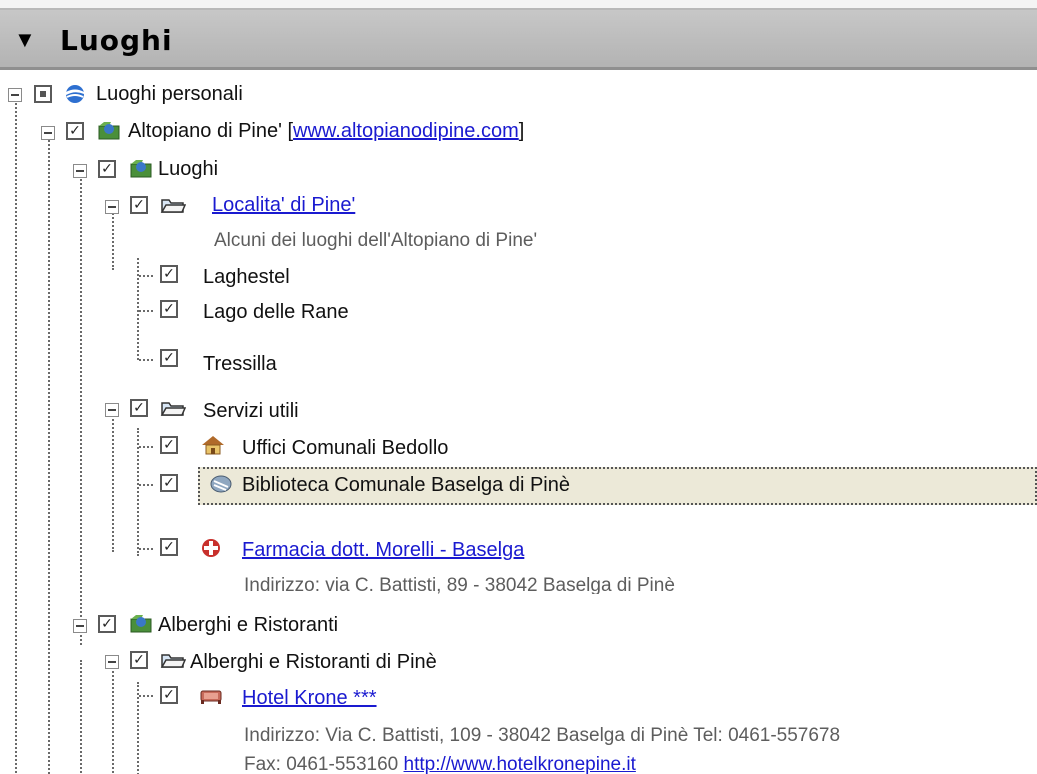  I want to click on tree-item-lago-delle-rane: Lago delle Rane, so click(276, 312).